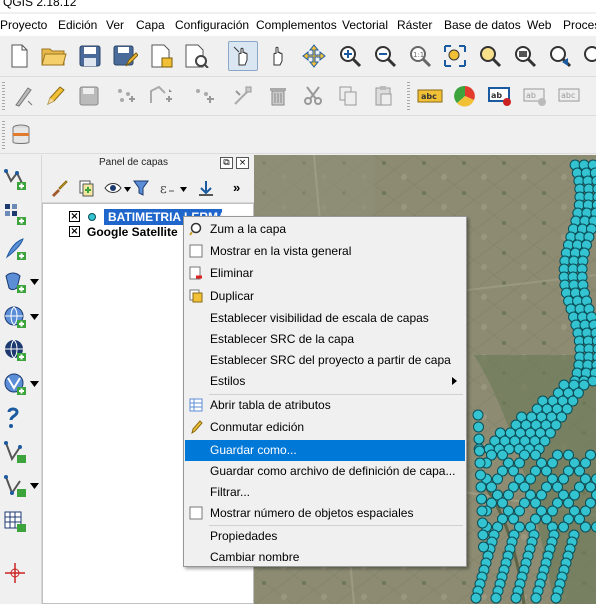 This screenshot has width=596, height=604. I want to click on zoom-in-icon, so click(350, 56).